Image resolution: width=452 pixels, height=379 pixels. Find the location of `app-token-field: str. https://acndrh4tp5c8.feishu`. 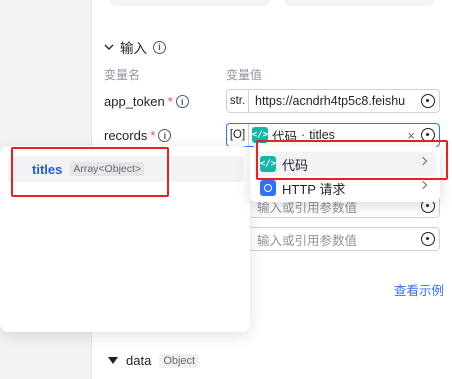

app-token-field: str. https://acndrh4tp5c8.feishu is located at coordinates (333, 101).